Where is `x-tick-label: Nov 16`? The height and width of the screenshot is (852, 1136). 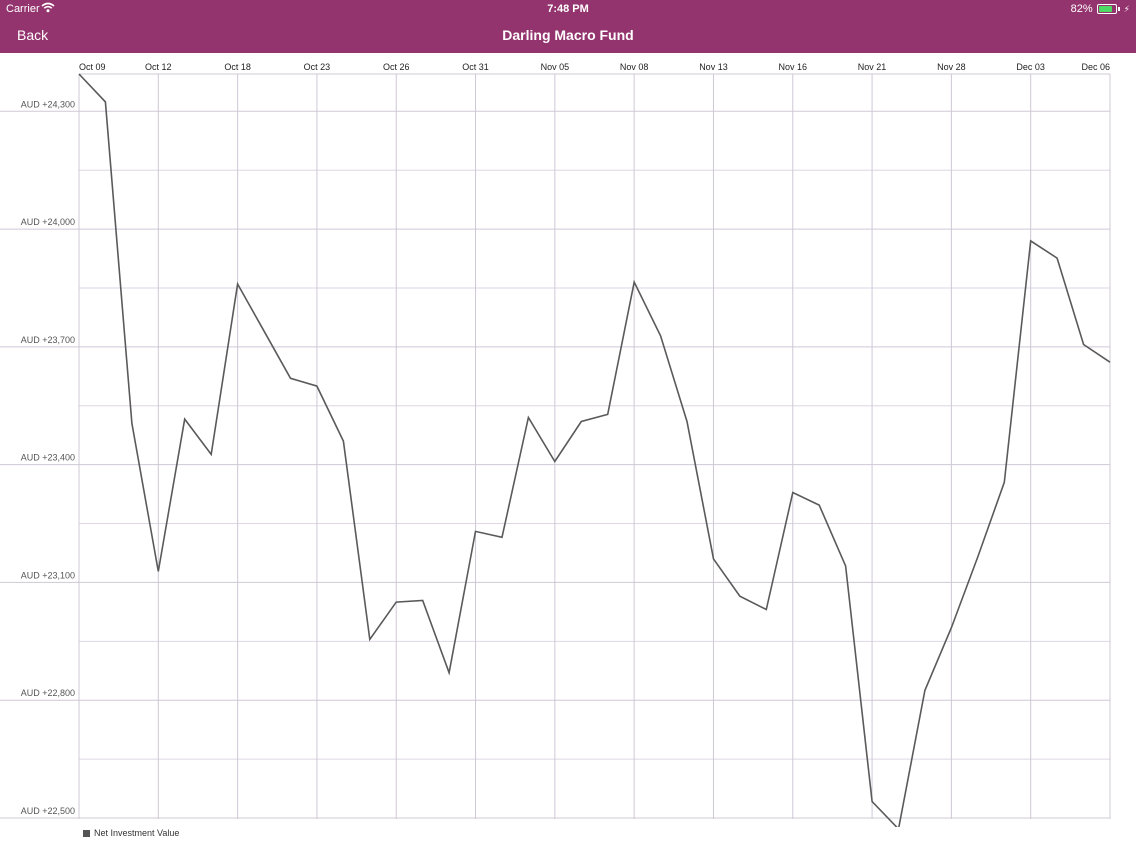
x-tick-label: Nov 16 is located at coordinates (793, 67).